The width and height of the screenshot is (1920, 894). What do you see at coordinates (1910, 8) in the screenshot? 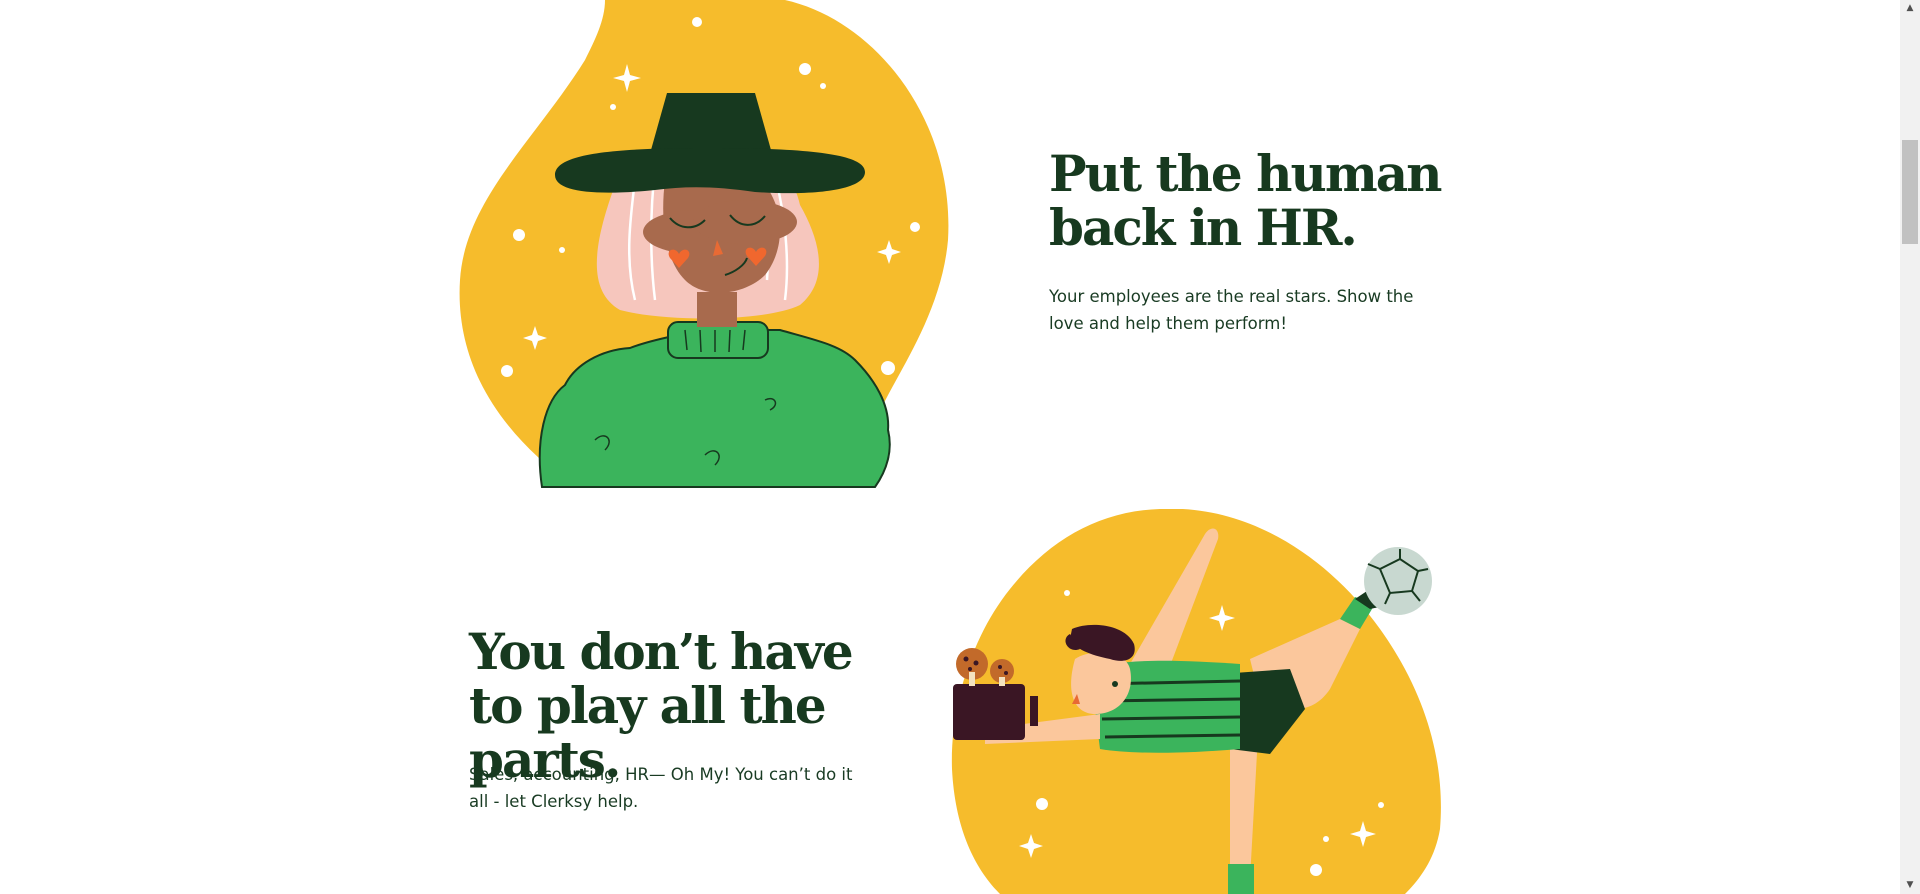
I see `scroll-up-icon: ▲` at bounding box center [1910, 8].